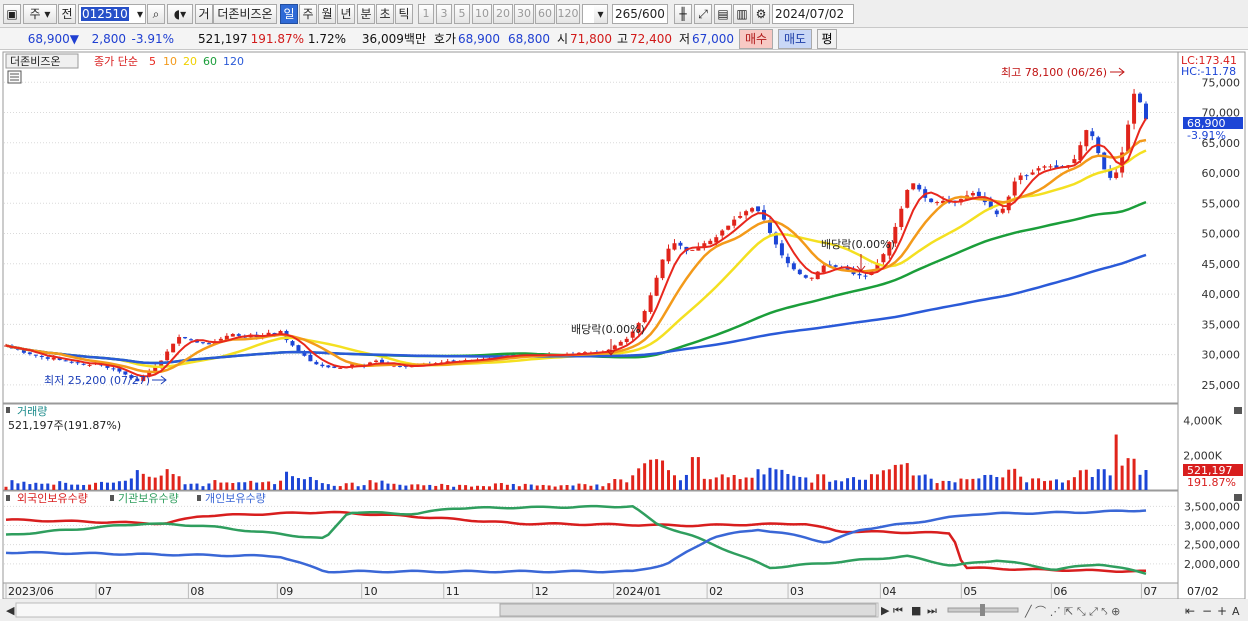  What do you see at coordinates (683, 14) in the screenshot?
I see `chart-type-icon: ╫` at bounding box center [683, 14].